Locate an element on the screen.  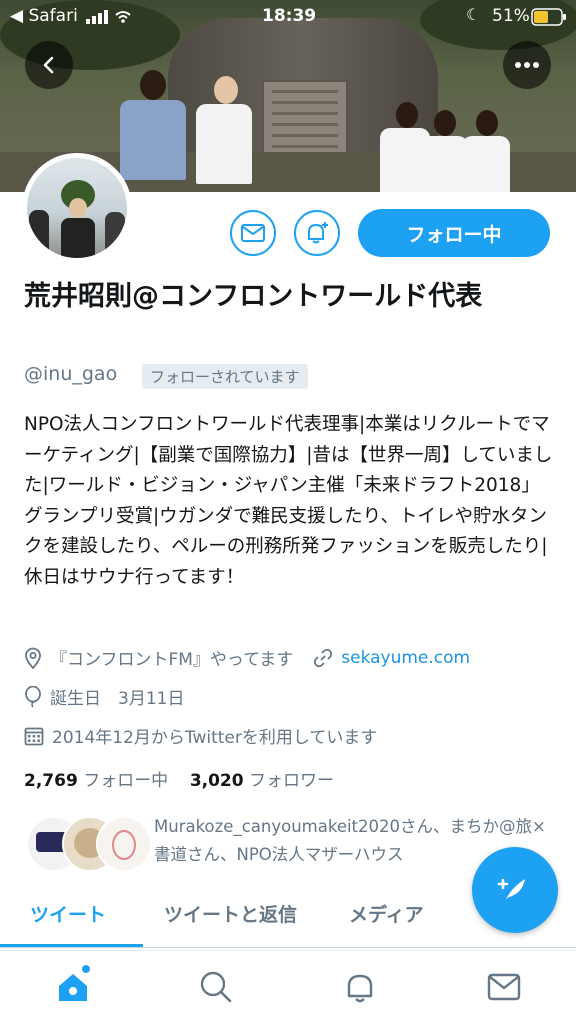
carrier-label: ◀ Safari is located at coordinates (44, 16).